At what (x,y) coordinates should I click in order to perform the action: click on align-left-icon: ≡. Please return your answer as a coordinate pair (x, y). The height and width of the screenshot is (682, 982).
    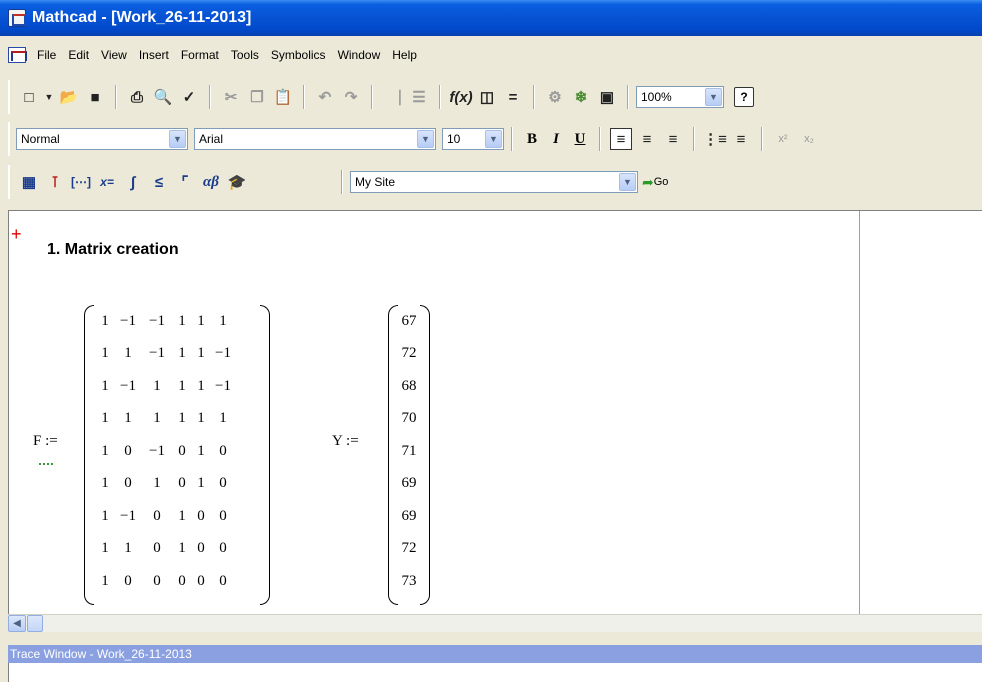
    Looking at the image, I should click on (621, 139).